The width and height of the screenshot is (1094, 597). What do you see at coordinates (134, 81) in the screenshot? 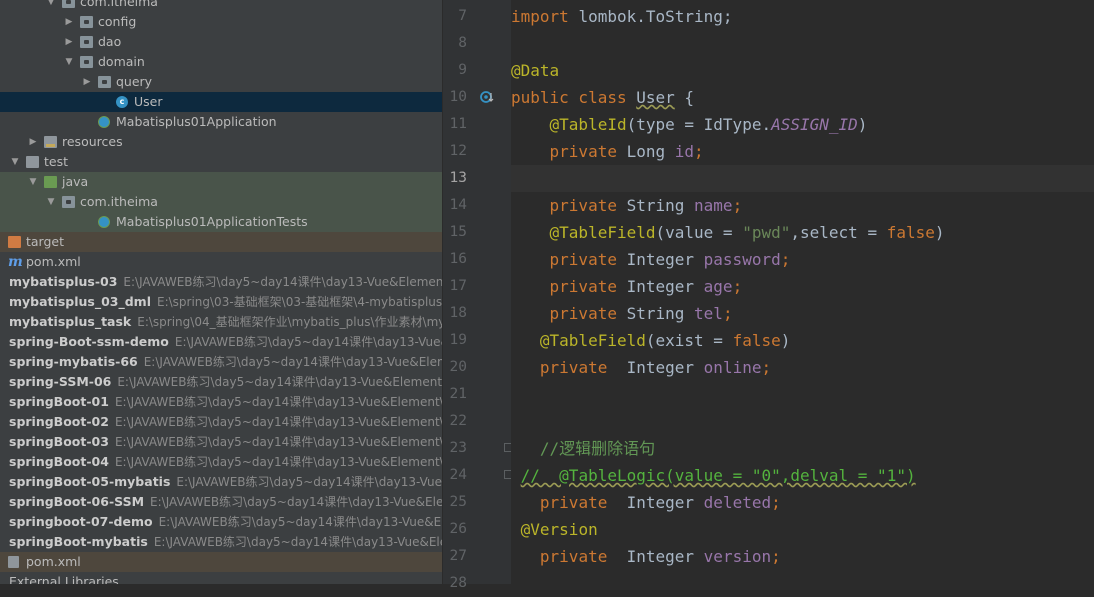
I see `tree-label-text: query` at bounding box center [134, 81].